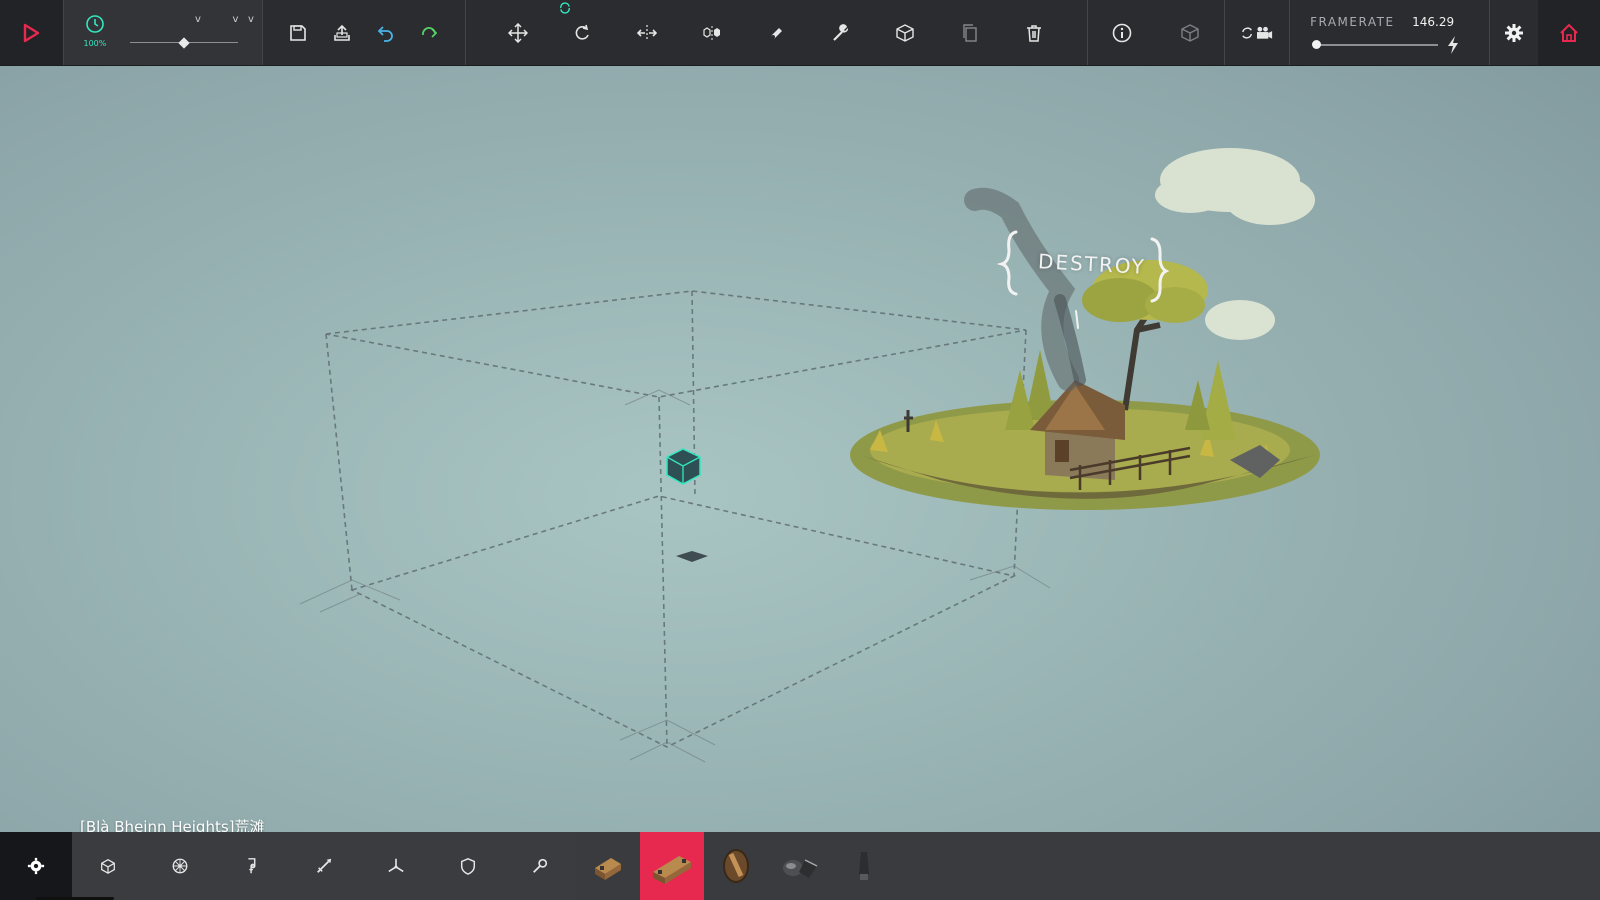 The height and width of the screenshot is (900, 1600). I want to click on mirror-icon, so click(647, 33).